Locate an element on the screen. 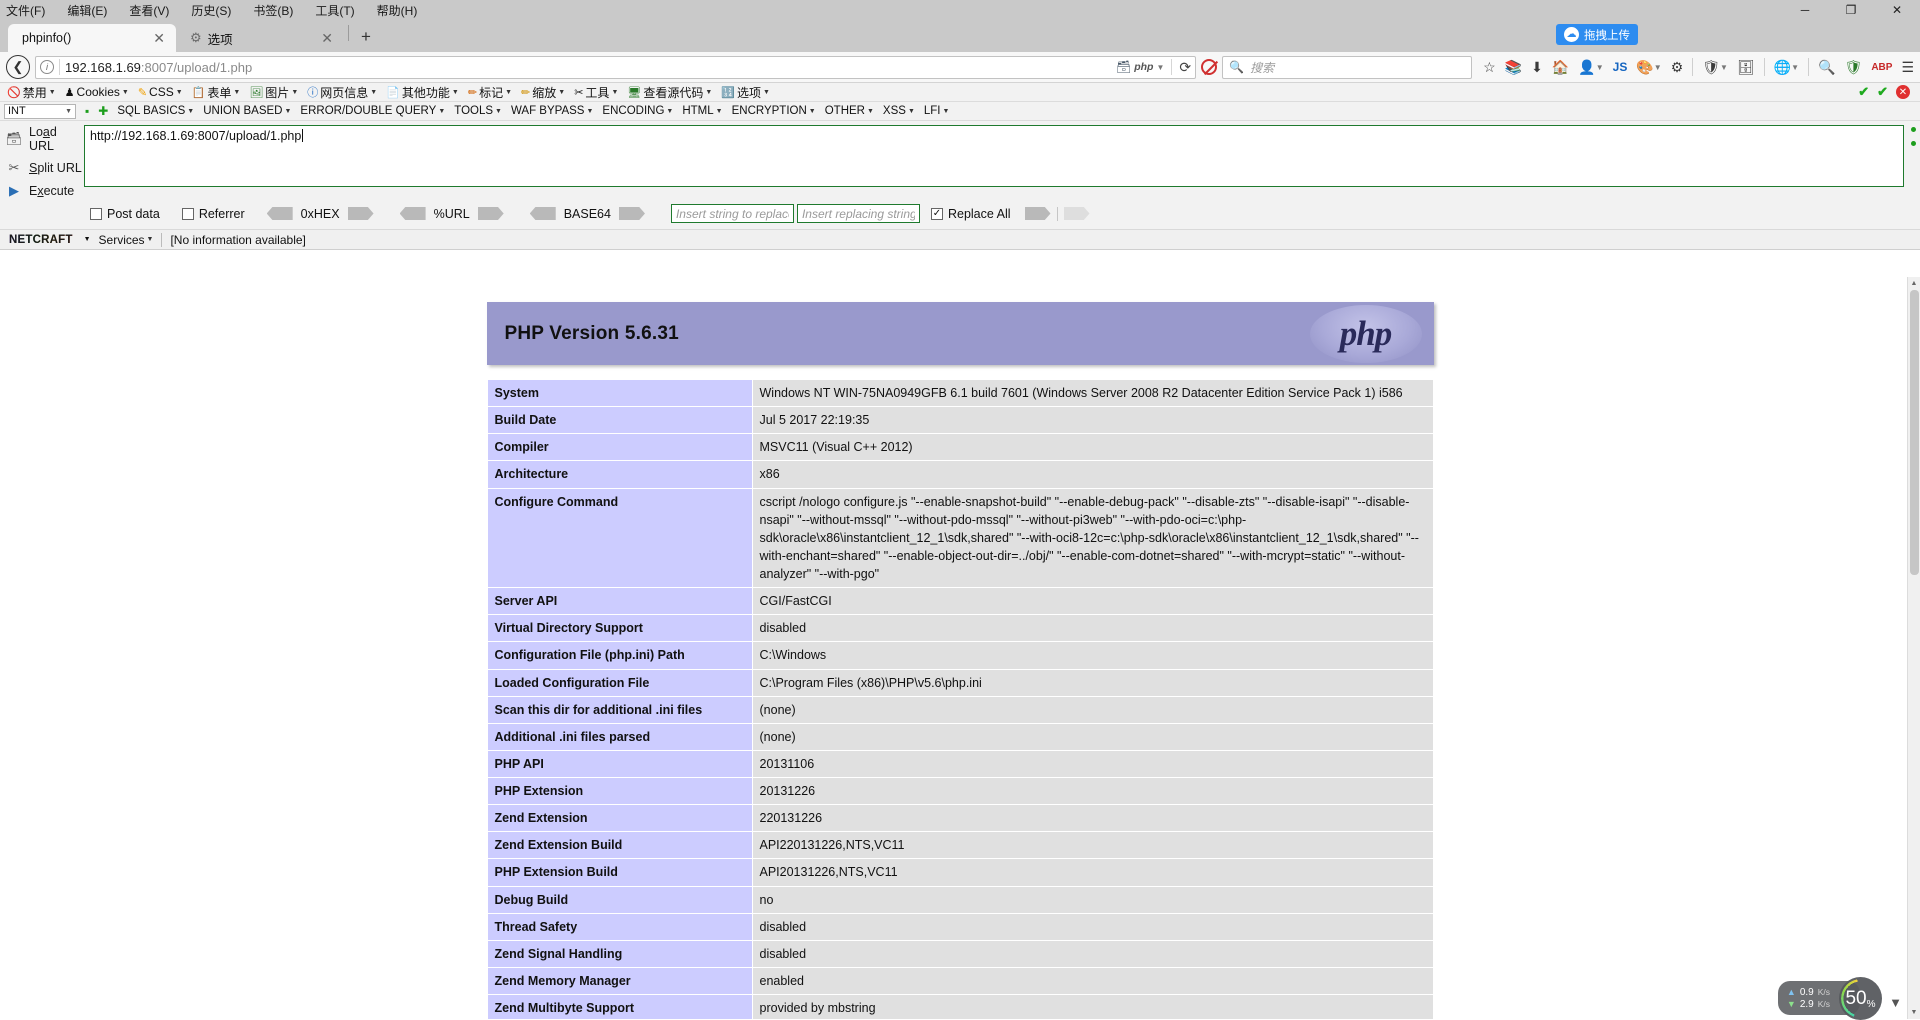 This screenshot has height=1020, width=1920. sql-menu-union-based: UNION BASED ▼ is located at coordinates (247, 111).